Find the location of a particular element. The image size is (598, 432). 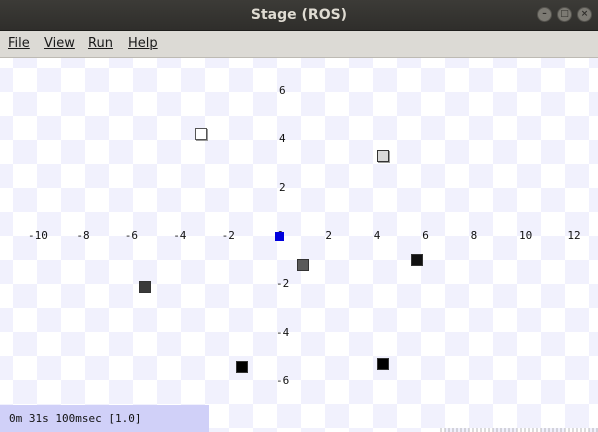

x-axis-tick-label: 10 is located at coordinates (526, 235).